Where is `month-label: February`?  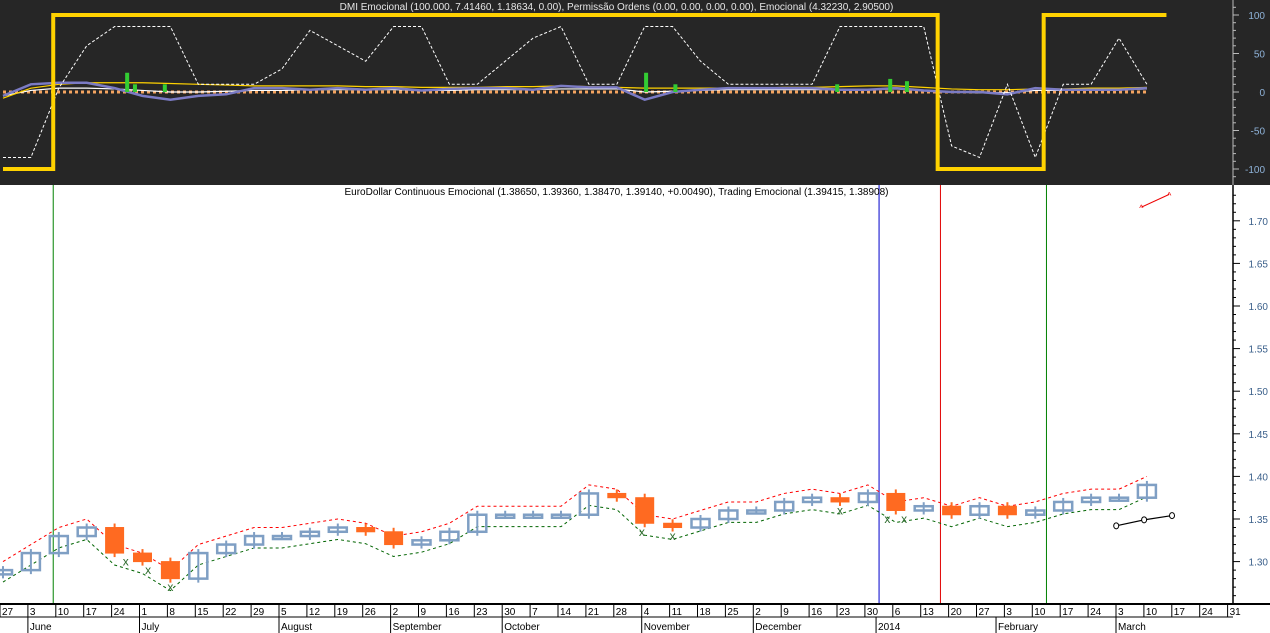 month-label: February is located at coordinates (1018, 627).